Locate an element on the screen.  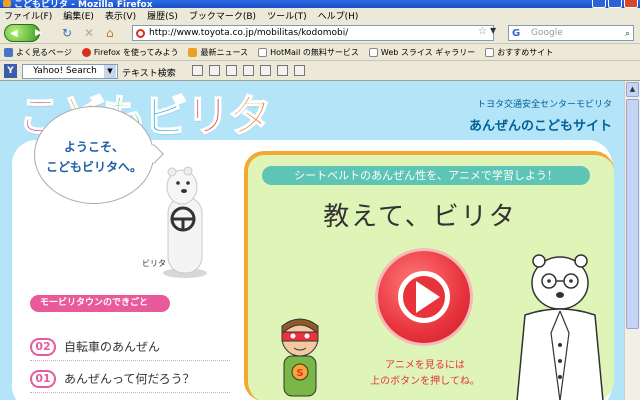
hero-badge-letter: S is located at coordinates (299, 373).